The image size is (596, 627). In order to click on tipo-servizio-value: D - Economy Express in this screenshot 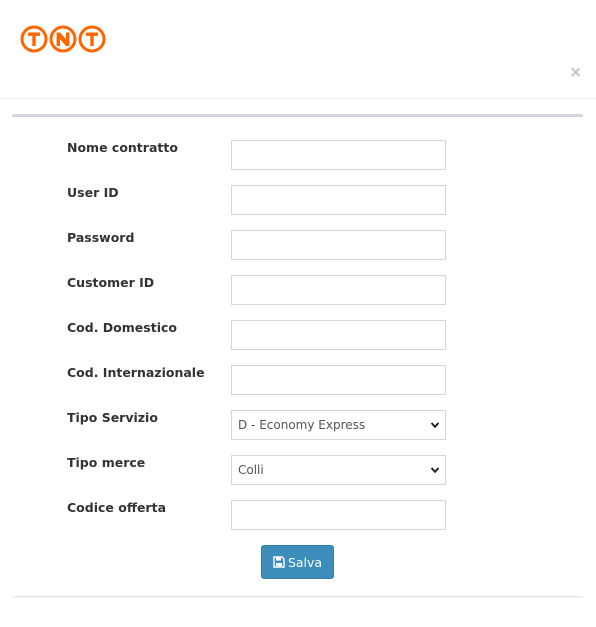, I will do `click(302, 425)`.